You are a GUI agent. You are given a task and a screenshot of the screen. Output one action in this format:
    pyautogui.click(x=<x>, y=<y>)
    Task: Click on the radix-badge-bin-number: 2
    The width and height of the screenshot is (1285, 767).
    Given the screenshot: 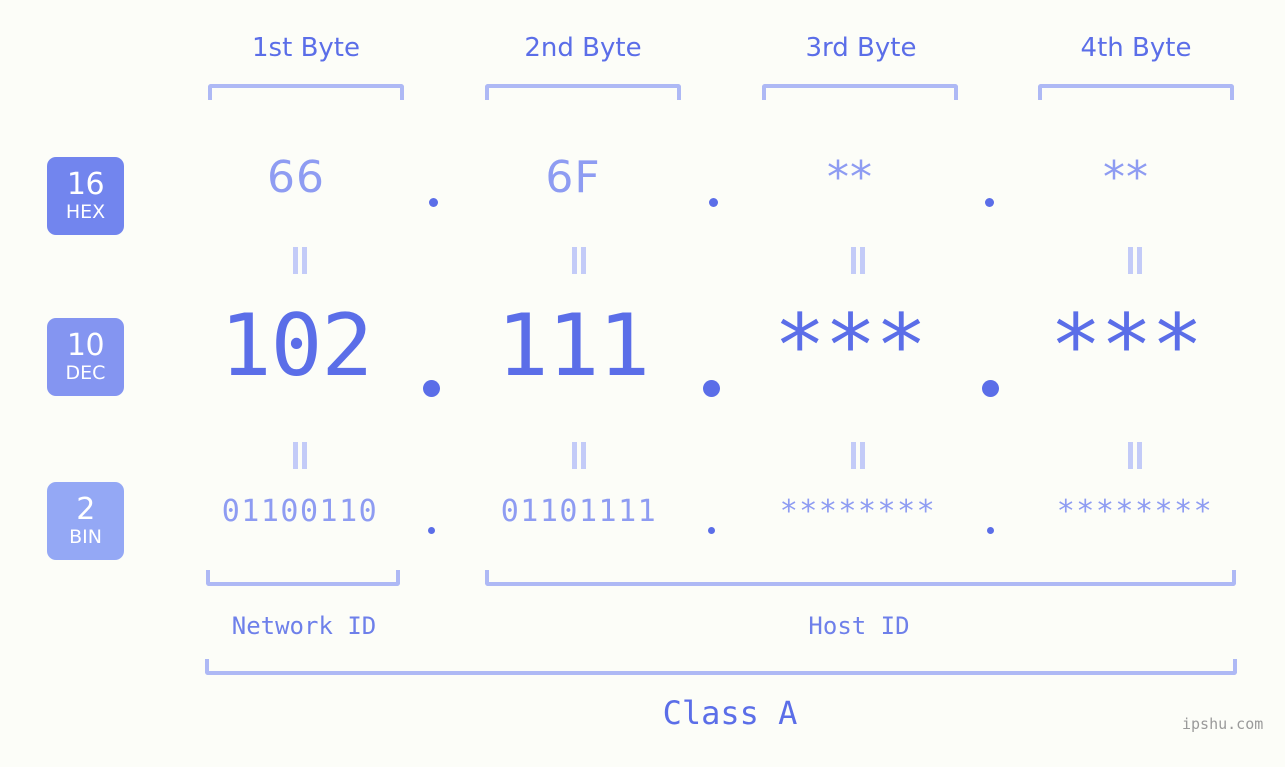 What is the action you would take?
    pyautogui.click(x=85, y=509)
    